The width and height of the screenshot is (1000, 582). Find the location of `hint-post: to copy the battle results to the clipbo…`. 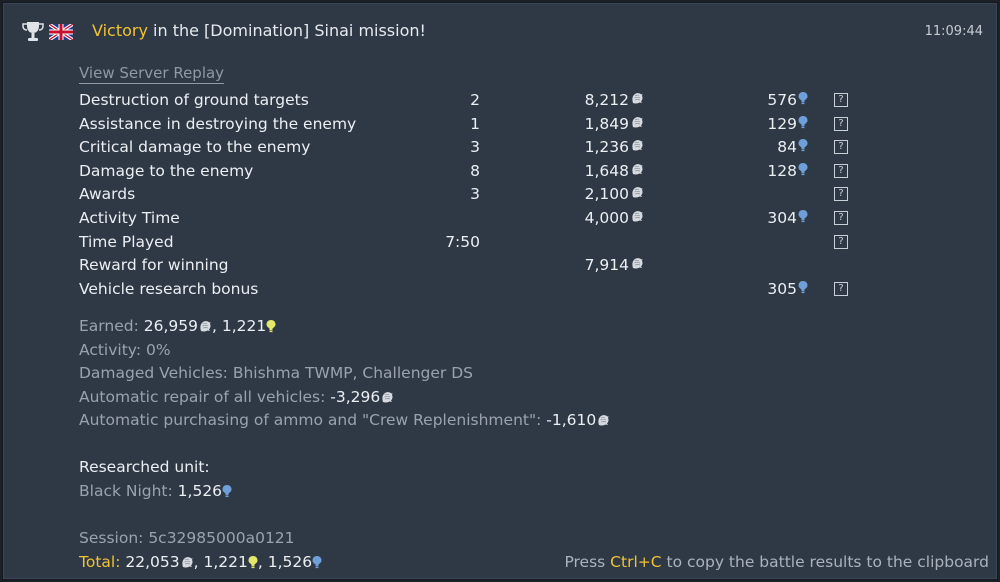

hint-post: to copy the battle results to the clipbo… is located at coordinates (825, 562).